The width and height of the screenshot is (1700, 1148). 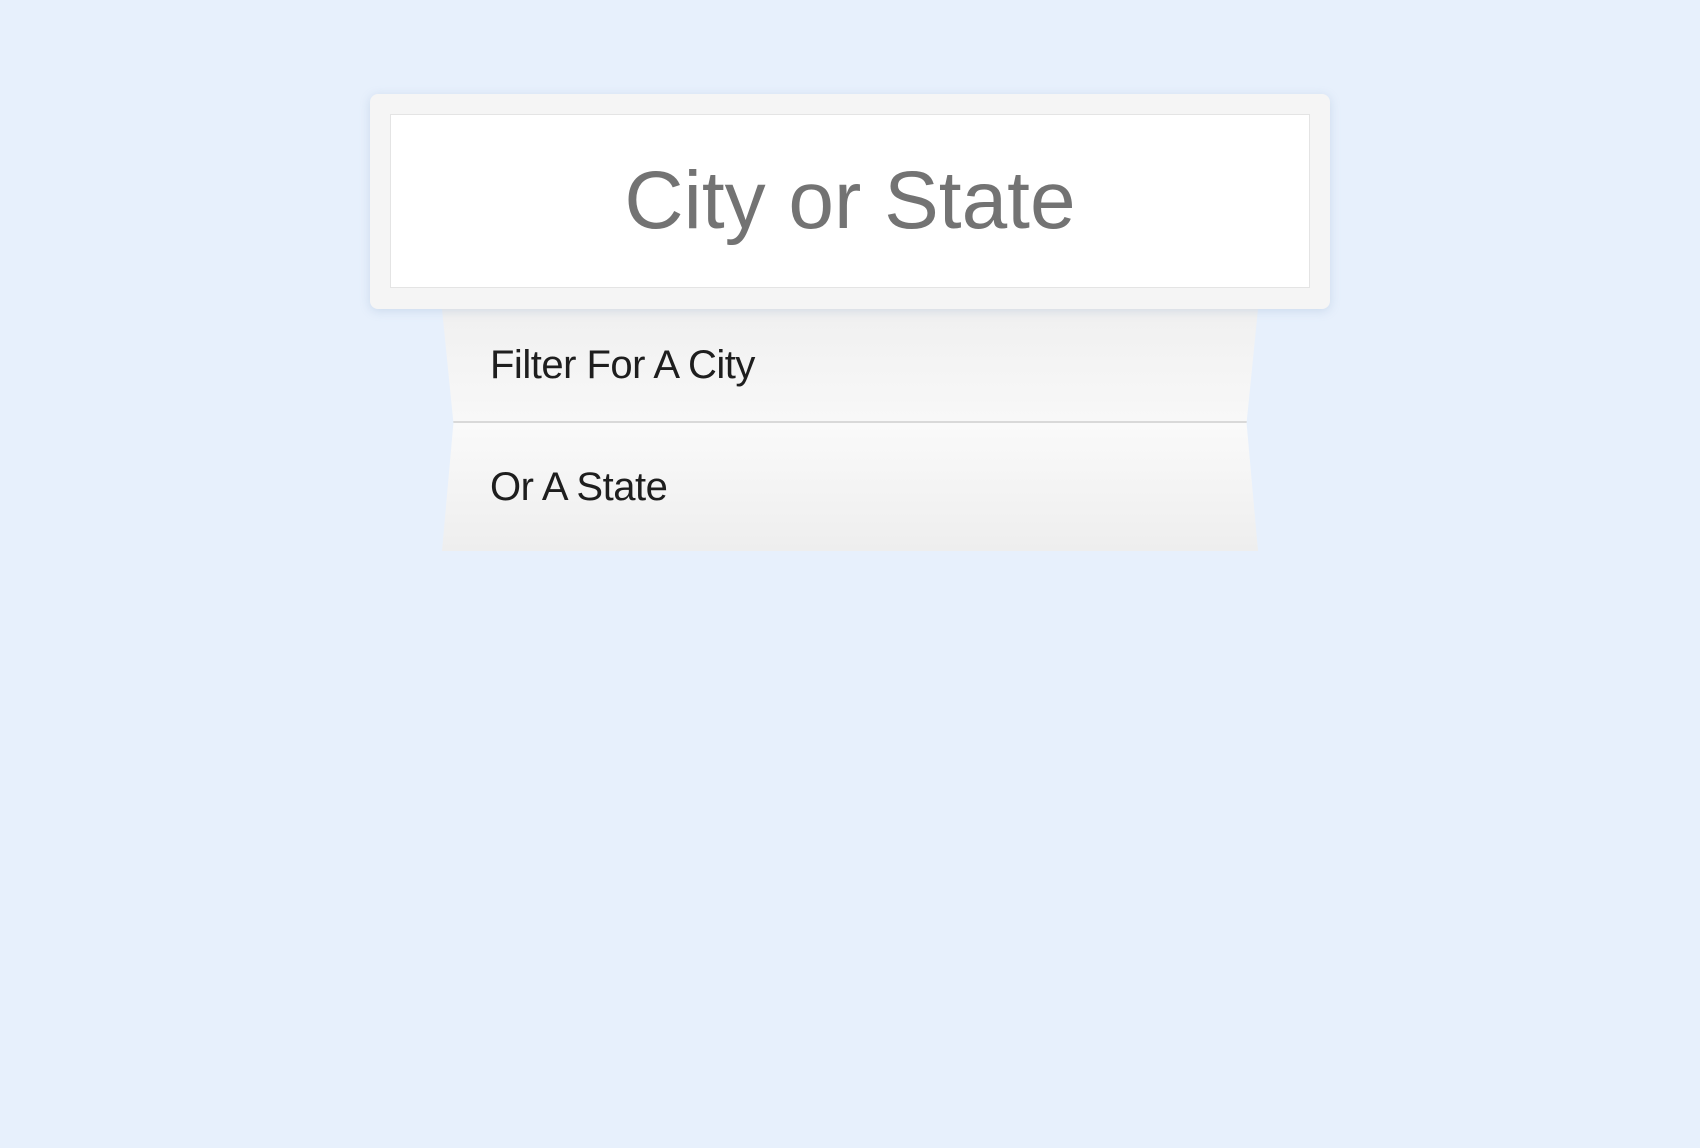 I want to click on search-input, so click(x=850, y=201).